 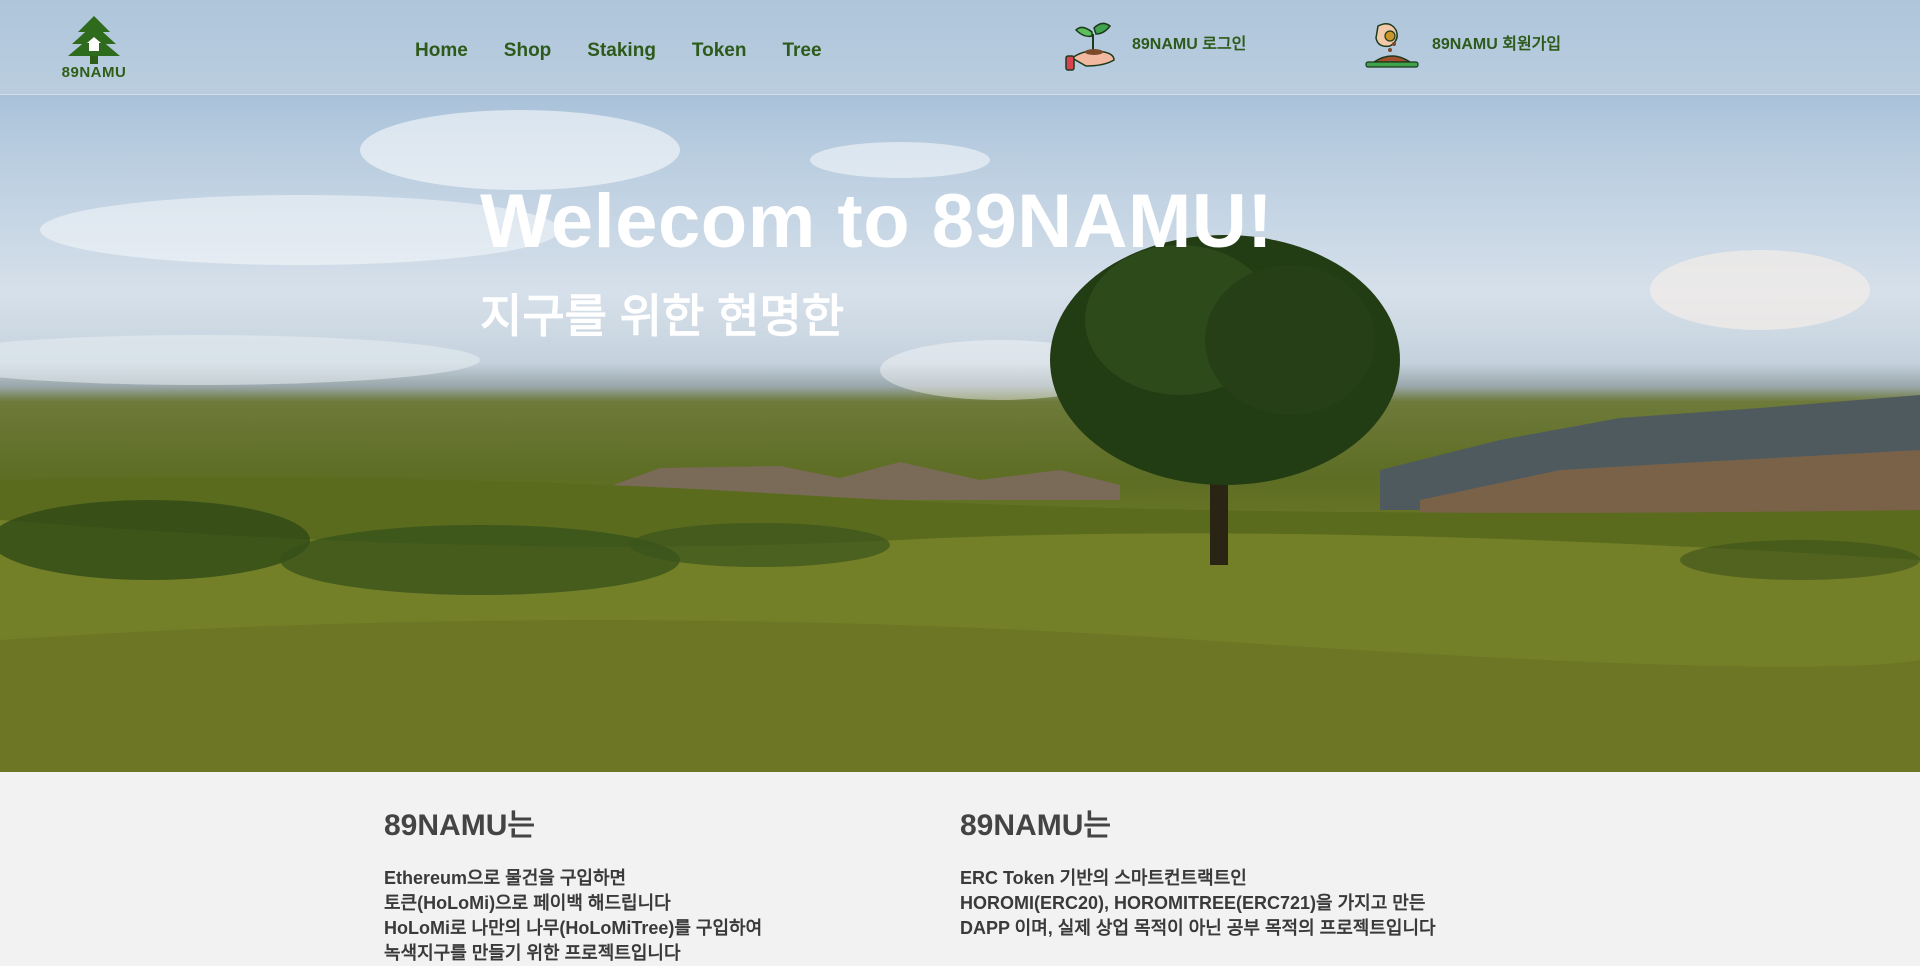 I want to click on nav-tree: Tree, so click(x=801, y=51).